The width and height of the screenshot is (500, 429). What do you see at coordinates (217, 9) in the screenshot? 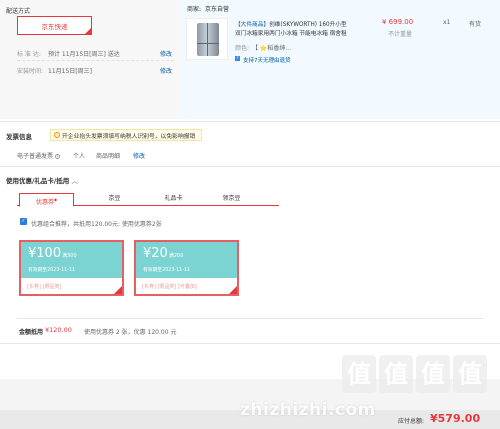
I see `seller-name: 京东自营` at bounding box center [217, 9].